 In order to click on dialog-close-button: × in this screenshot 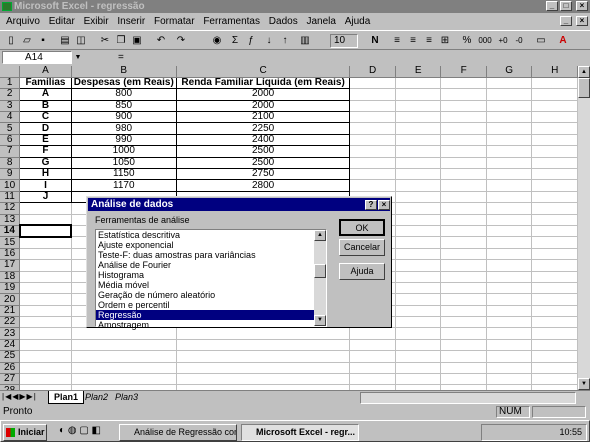, I will do `click(384, 205)`.